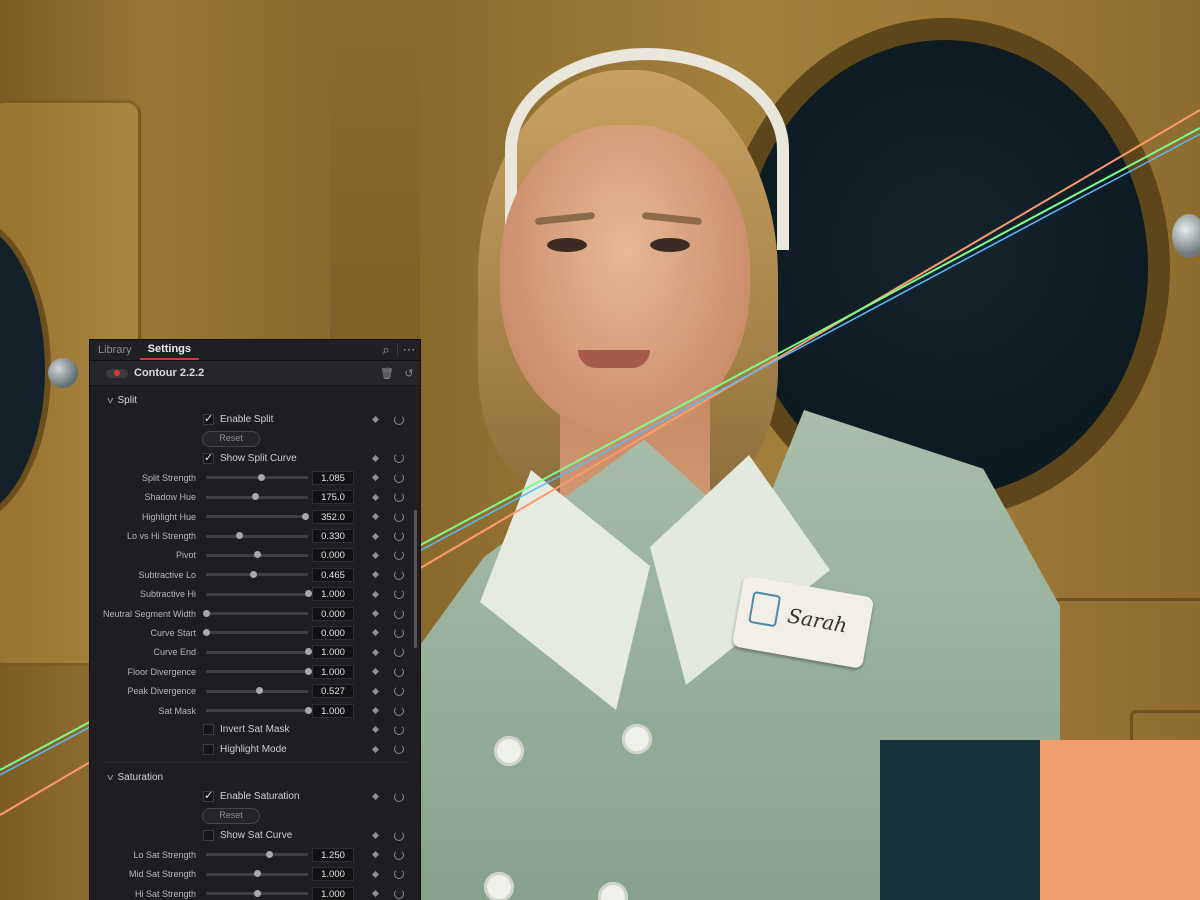  I want to click on trash-icon: 🗑, so click(387, 373).